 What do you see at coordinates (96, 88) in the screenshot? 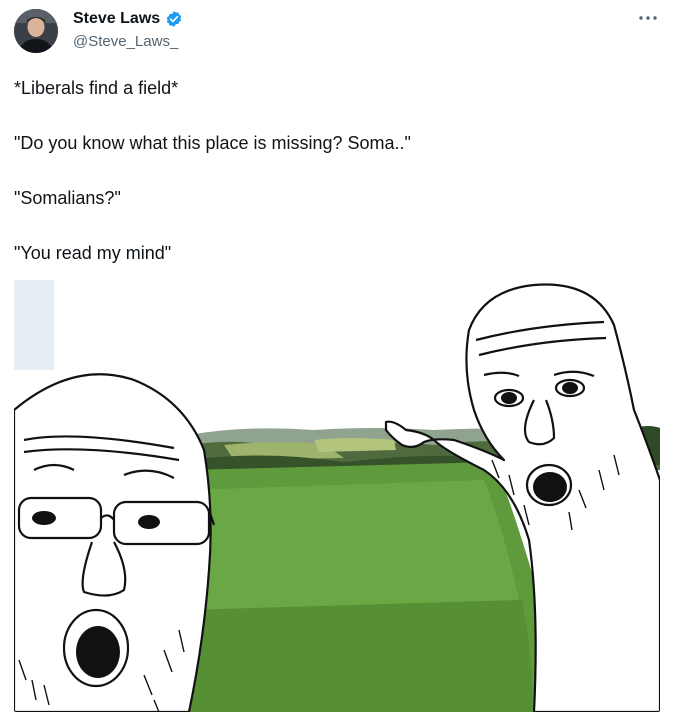
I see `tweet-text-line: *Liberals find a field*` at bounding box center [96, 88].